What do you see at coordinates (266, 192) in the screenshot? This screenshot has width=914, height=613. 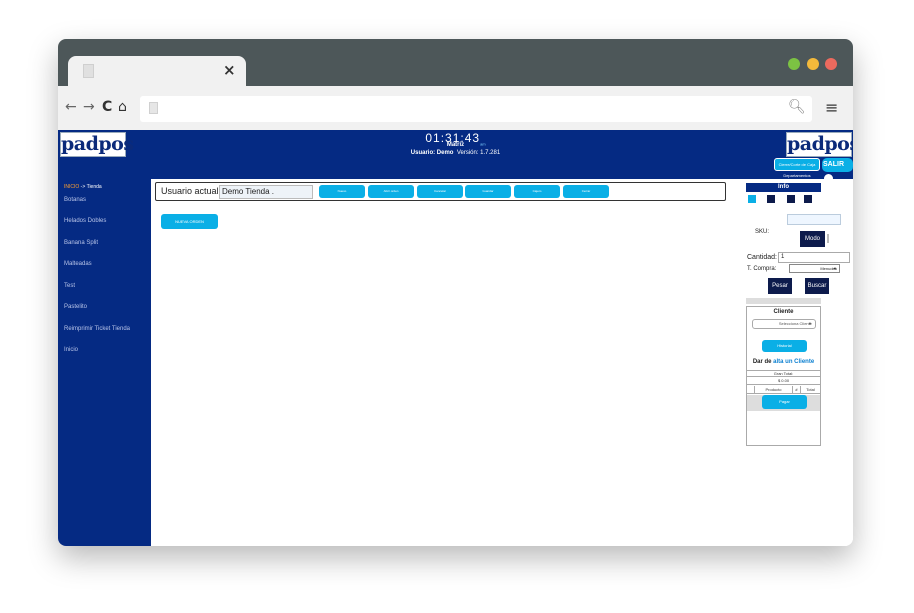 I see `usuario-field: Demo Tienda .` at bounding box center [266, 192].